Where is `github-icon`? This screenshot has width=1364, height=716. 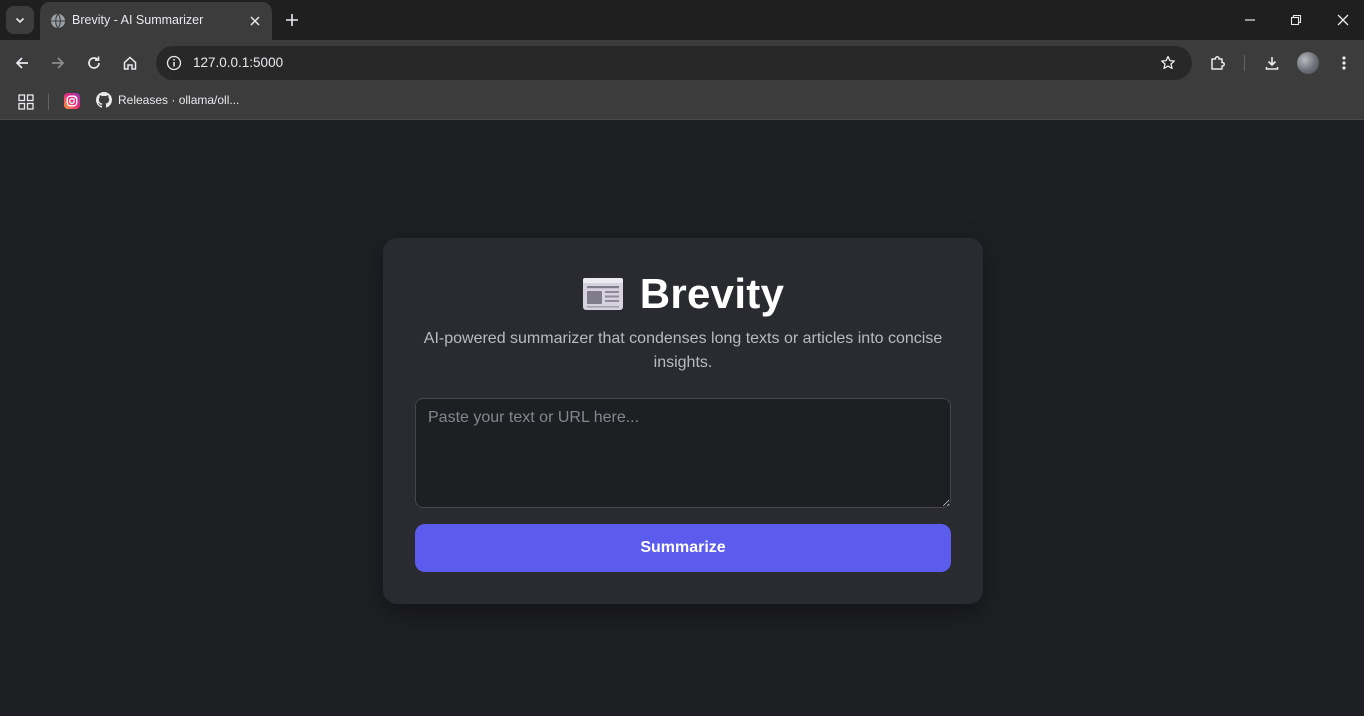 github-icon is located at coordinates (104, 100).